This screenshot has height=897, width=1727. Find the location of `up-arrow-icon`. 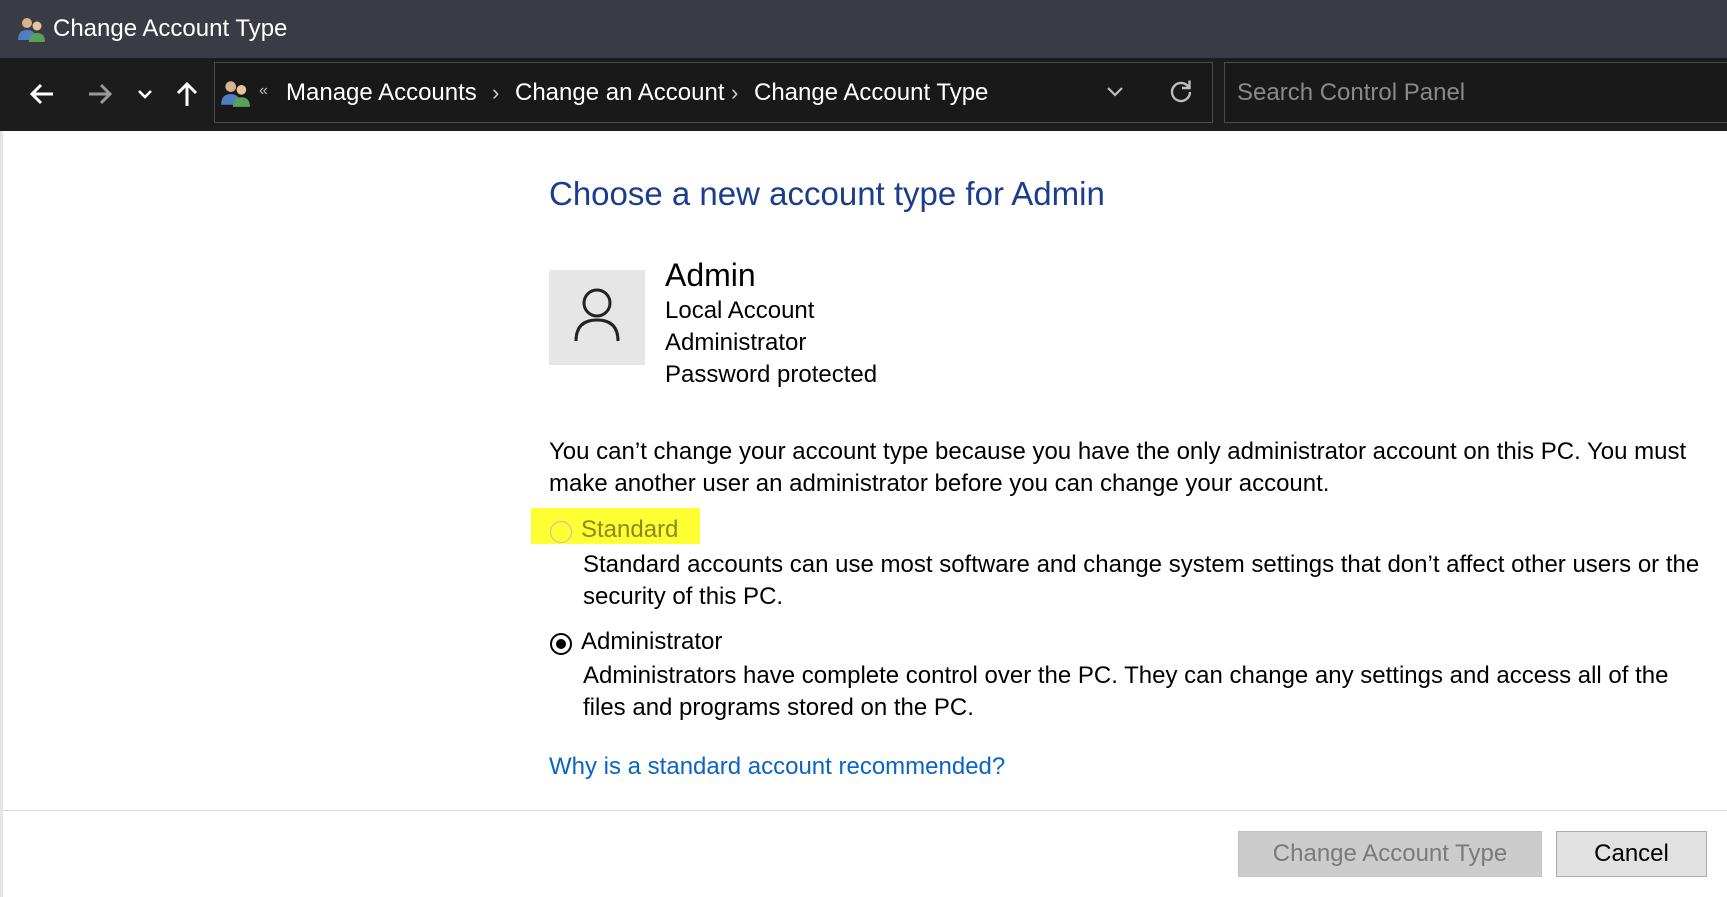

up-arrow-icon is located at coordinates (187, 94).